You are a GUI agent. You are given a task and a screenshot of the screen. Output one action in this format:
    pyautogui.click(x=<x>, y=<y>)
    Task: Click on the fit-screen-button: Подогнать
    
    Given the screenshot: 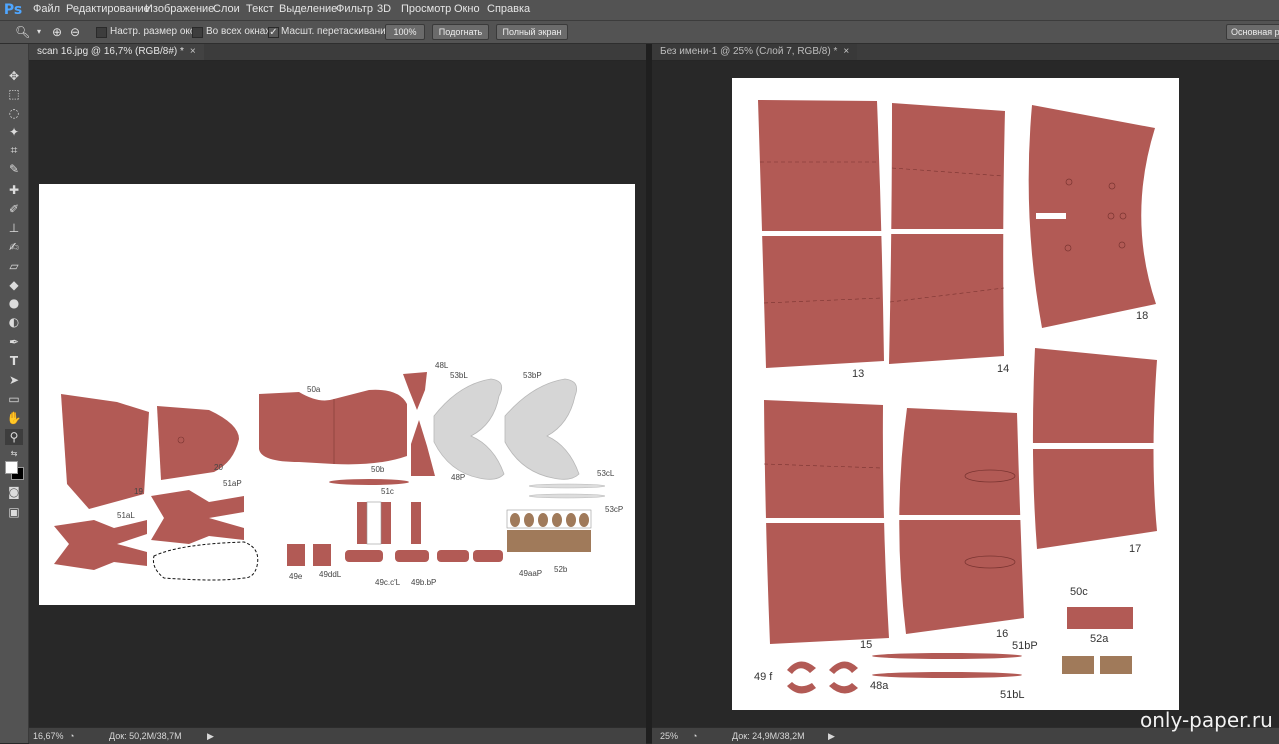 What is the action you would take?
    pyautogui.click(x=460, y=32)
    